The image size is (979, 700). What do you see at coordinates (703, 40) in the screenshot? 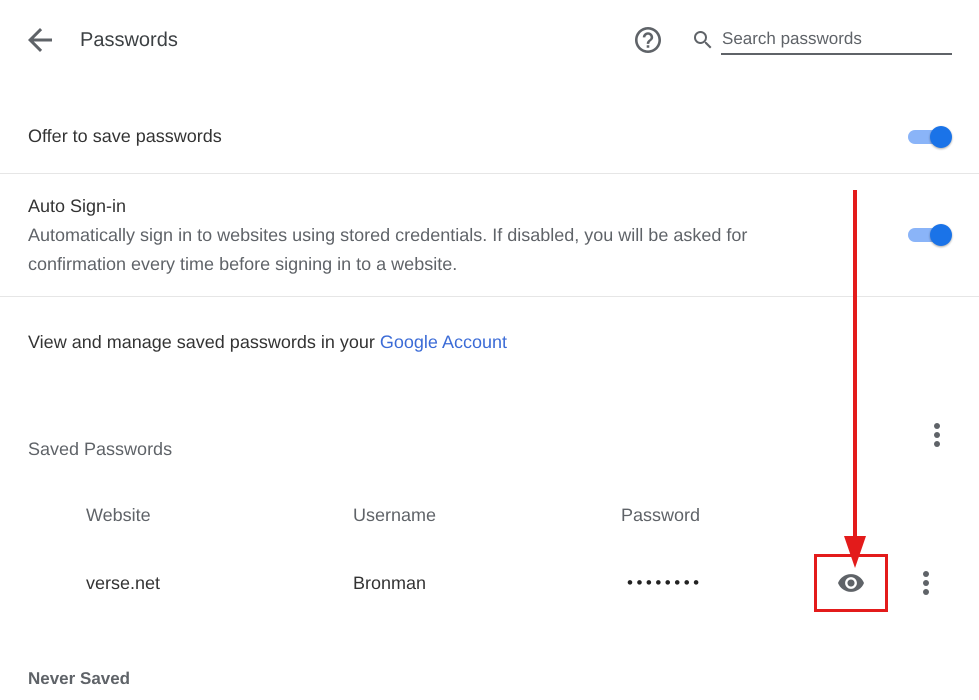
I see `search-icon` at bounding box center [703, 40].